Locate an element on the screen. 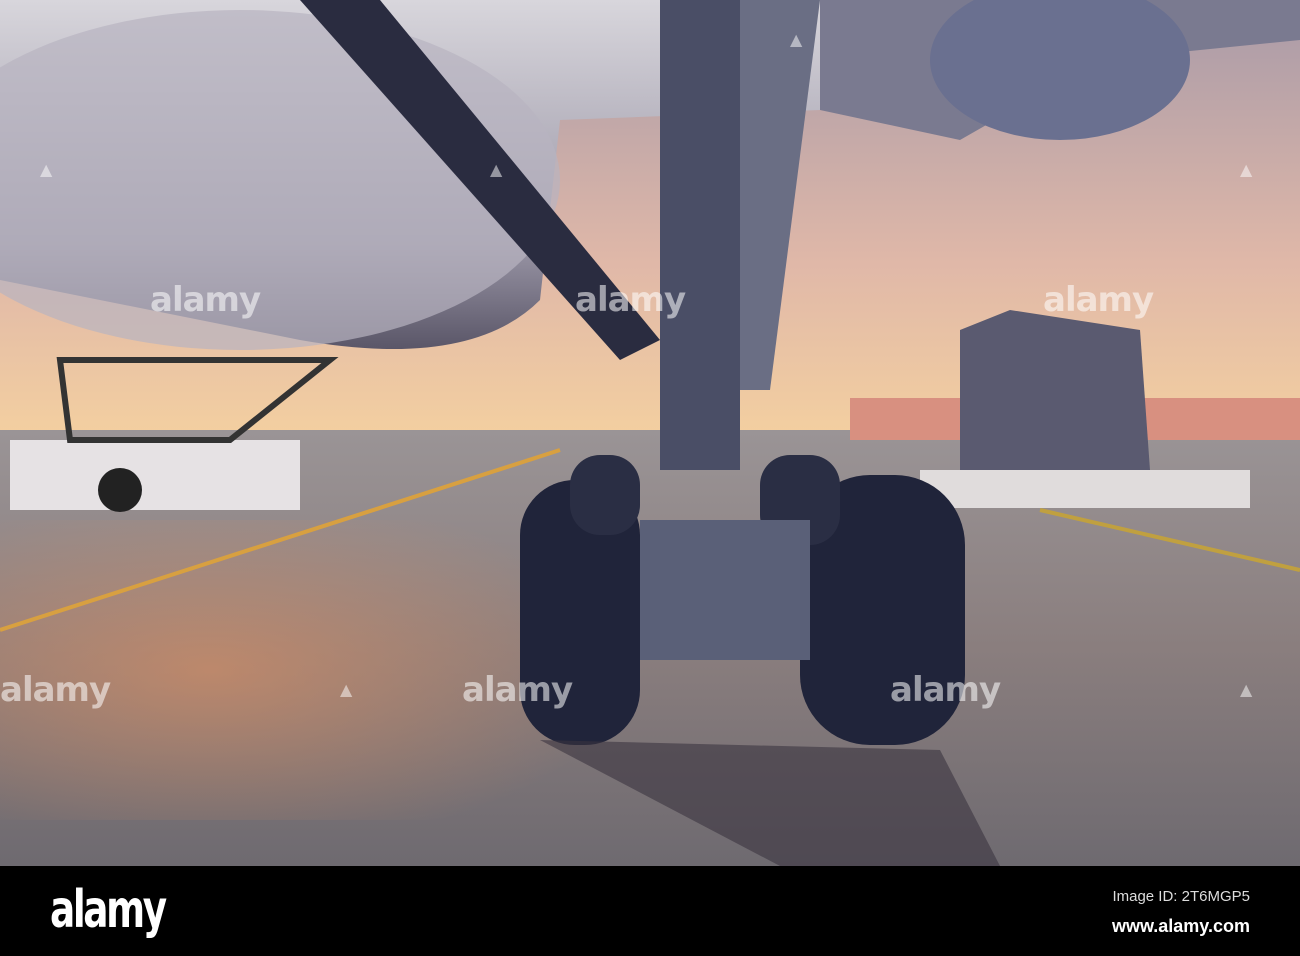 This screenshot has width=1300, height=956. website-link: www.alamy.com is located at coordinates (1180, 926).